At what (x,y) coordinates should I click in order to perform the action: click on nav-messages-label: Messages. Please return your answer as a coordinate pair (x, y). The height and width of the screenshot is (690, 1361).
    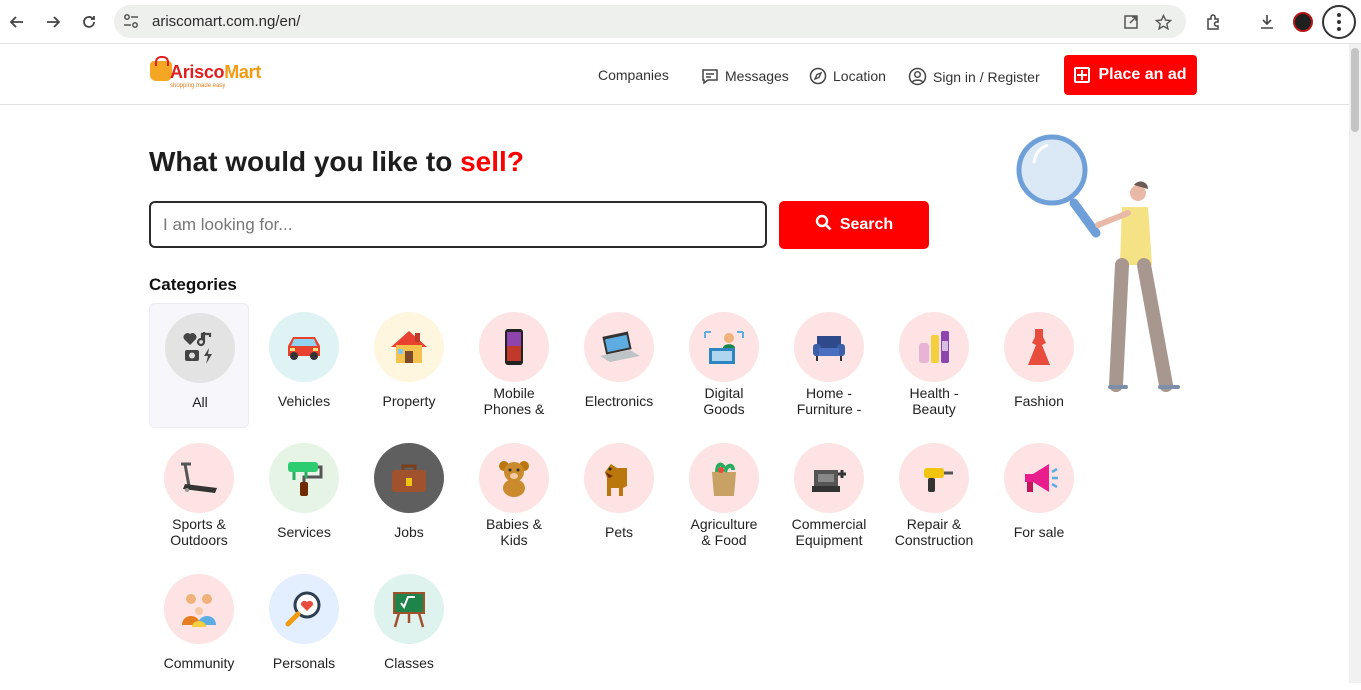
    Looking at the image, I should click on (757, 76).